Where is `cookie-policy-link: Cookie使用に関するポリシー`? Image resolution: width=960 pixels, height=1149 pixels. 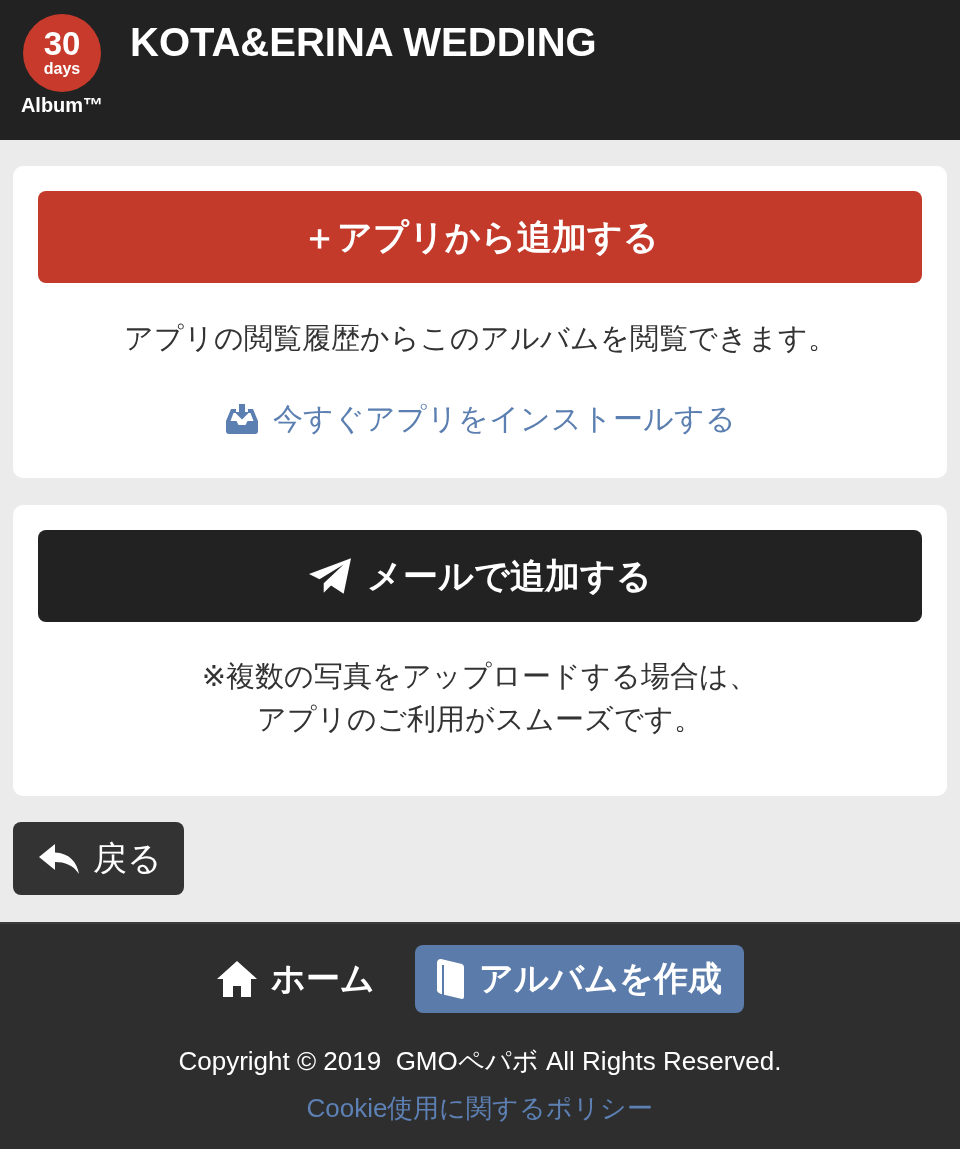
cookie-policy-link: Cookie使用に関するポリシー is located at coordinates (480, 1108).